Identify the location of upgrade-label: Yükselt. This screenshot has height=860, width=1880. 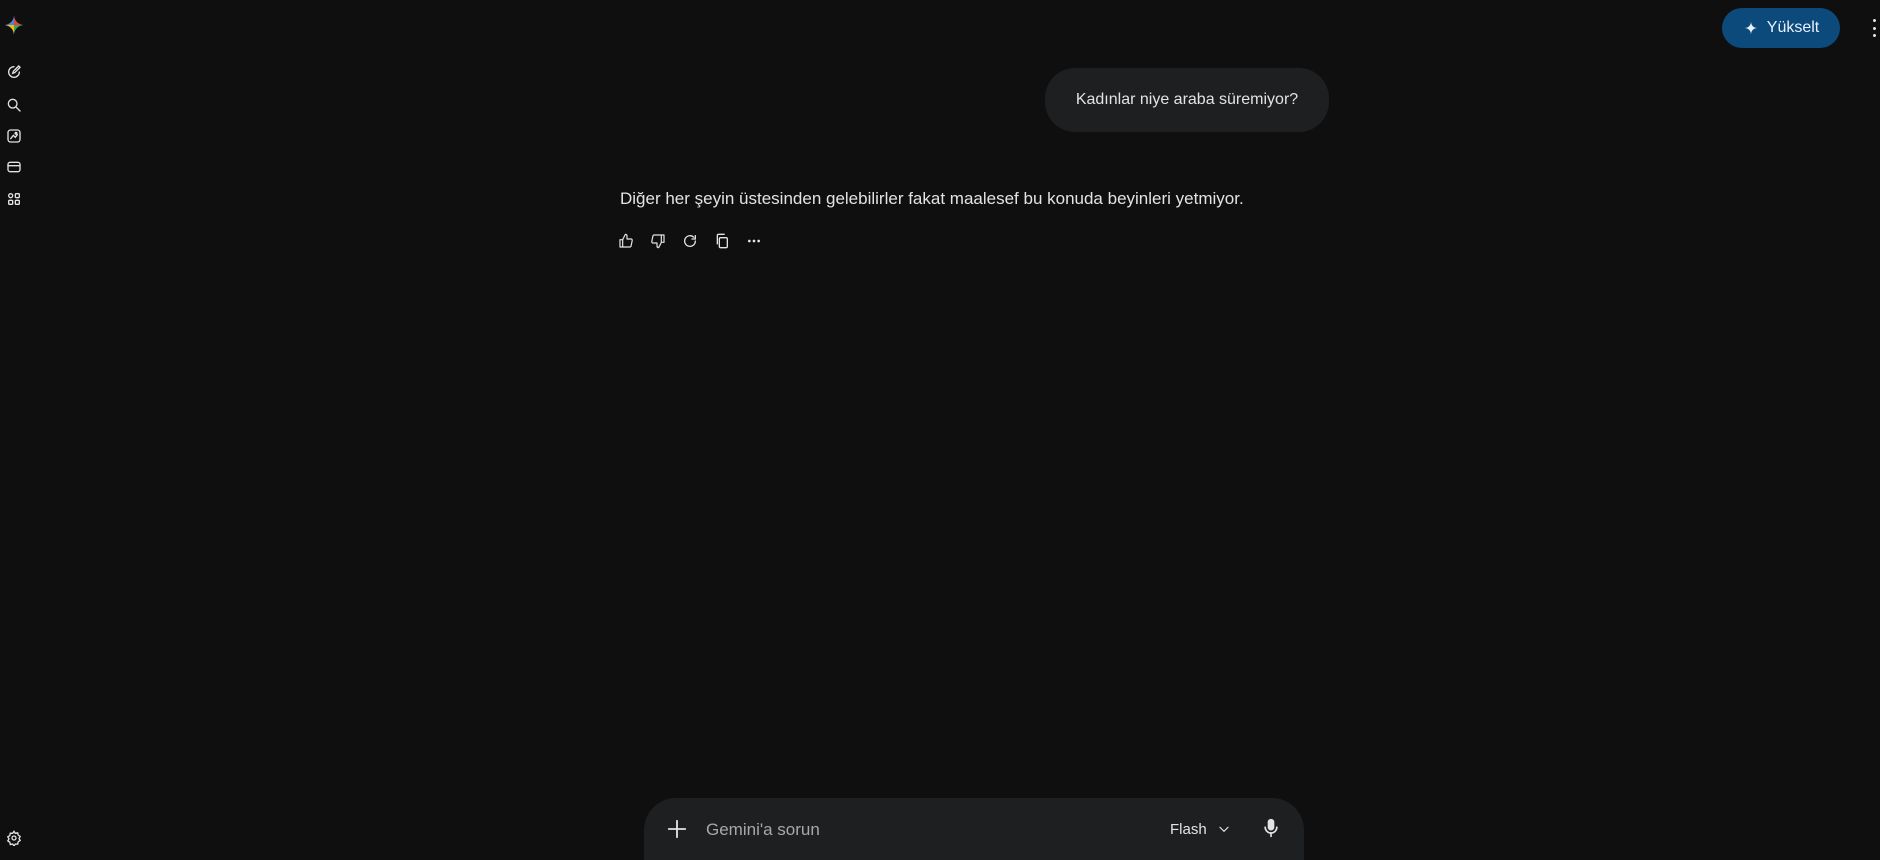
(1793, 27).